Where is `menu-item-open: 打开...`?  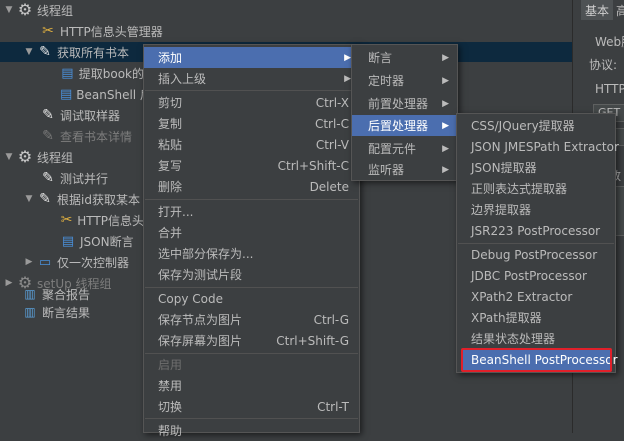 menu-item-open: 打开... is located at coordinates (251, 211).